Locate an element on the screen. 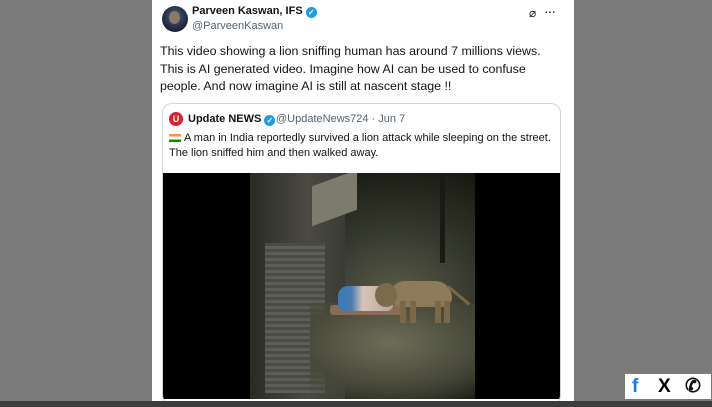  quoted-author-name: Update NEWS ✓ is located at coordinates (232, 119).